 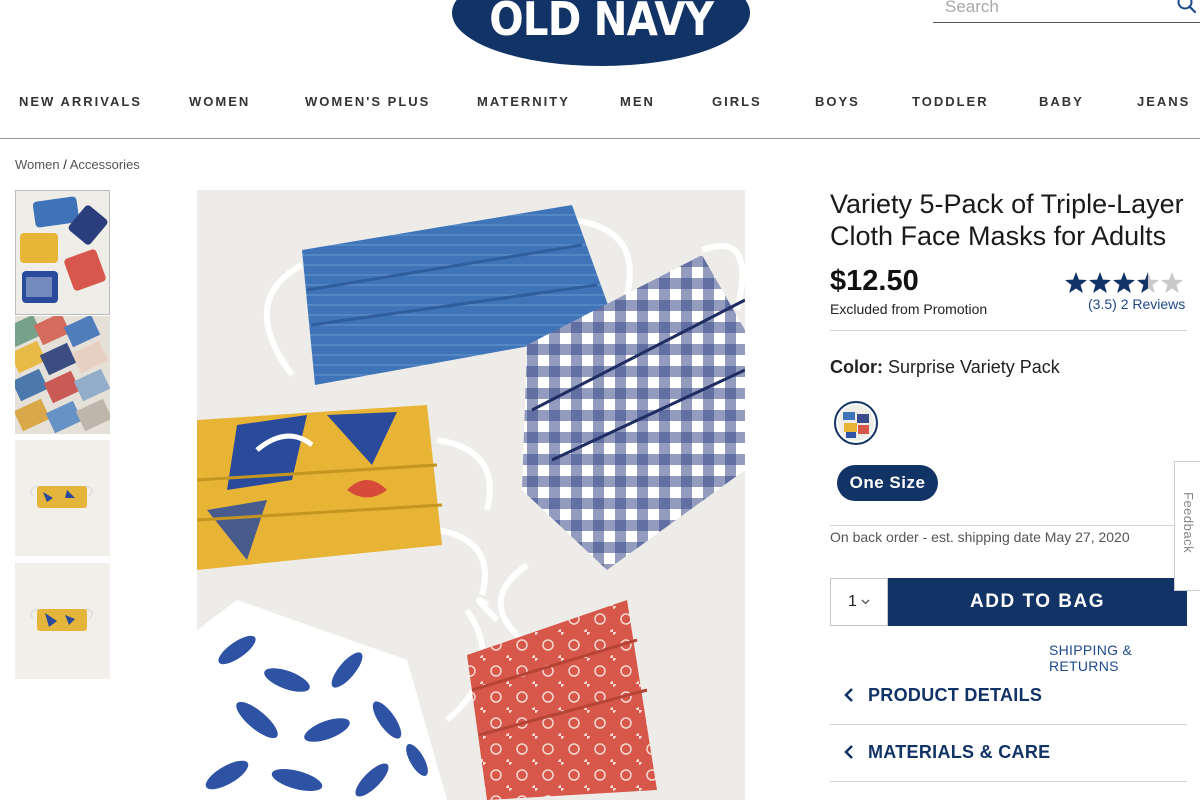 I want to click on accordion-product-details: PRODUCT DETAILS, so click(x=1008, y=695).